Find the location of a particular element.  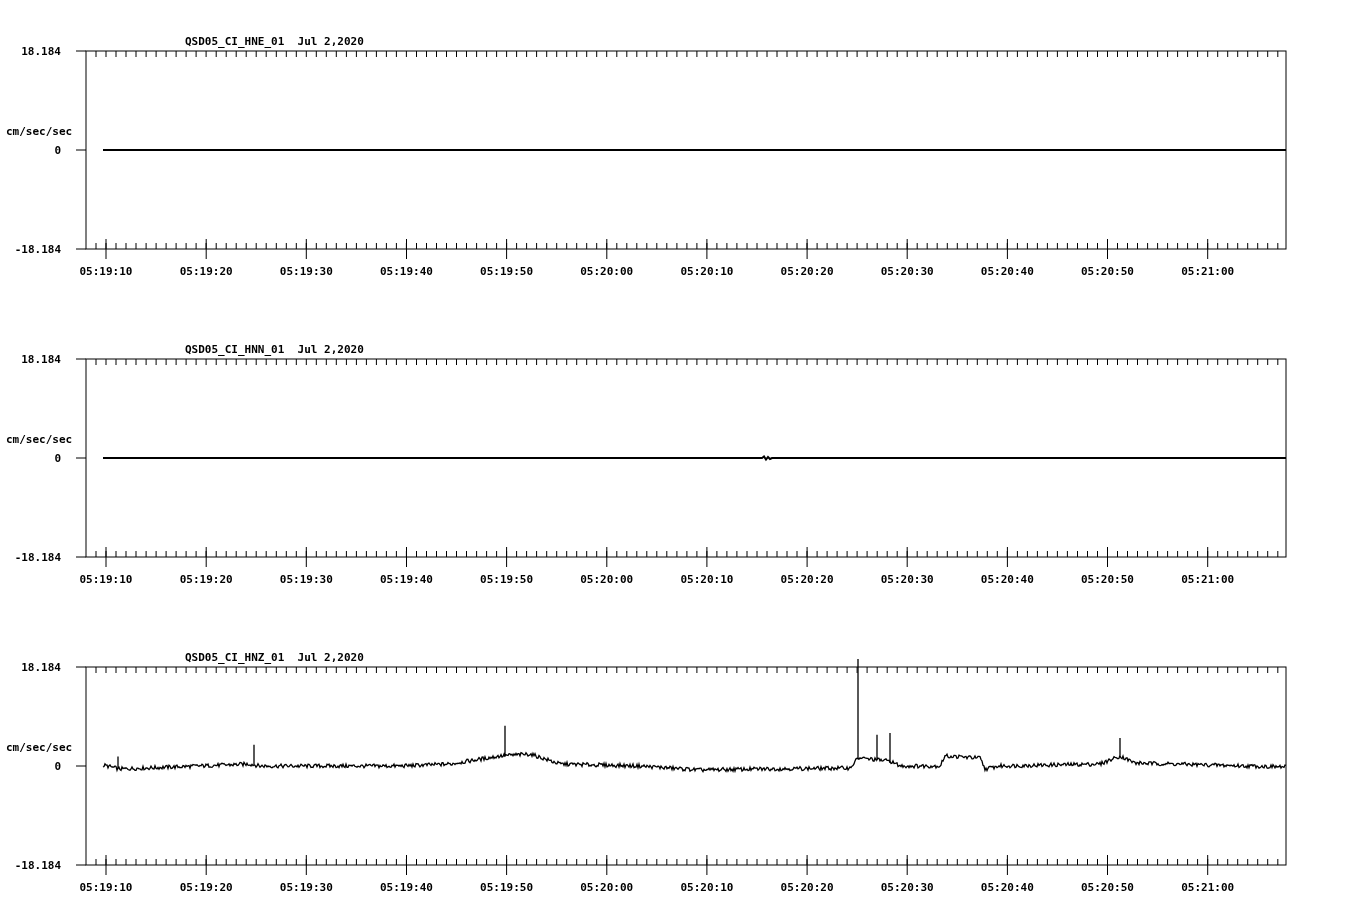

panel-title: QSD05_CI_HNE_01 Jul 2,2020 is located at coordinates (274, 41).